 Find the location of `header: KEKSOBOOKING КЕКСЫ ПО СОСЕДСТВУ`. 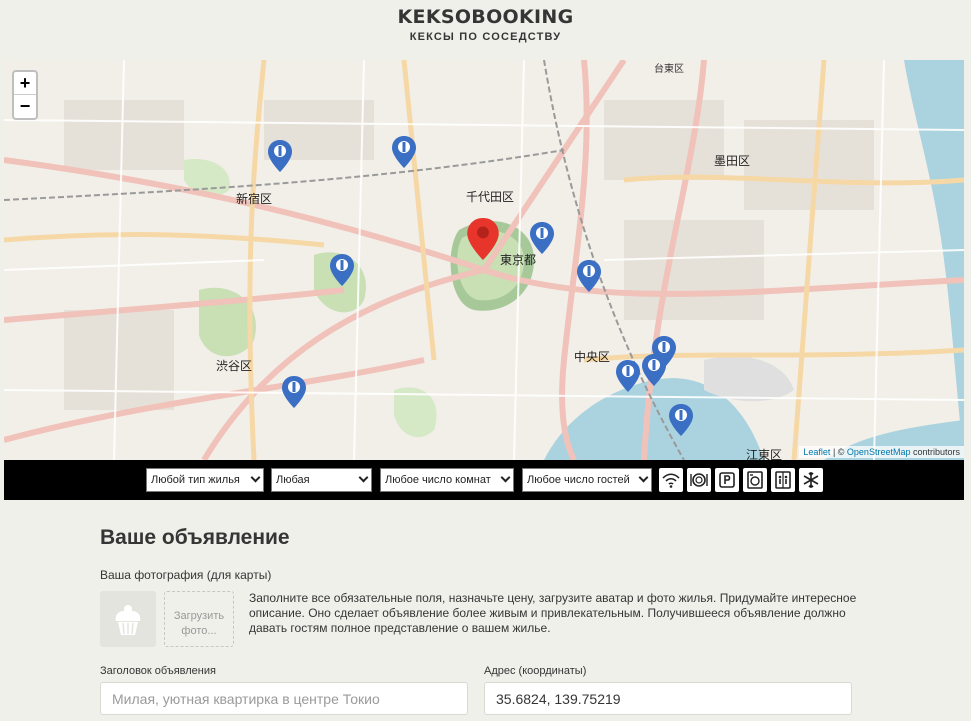

header: KEKSOBOOKING КЕКСЫ ПО СОСЕДСТВУ is located at coordinates (485, 30).